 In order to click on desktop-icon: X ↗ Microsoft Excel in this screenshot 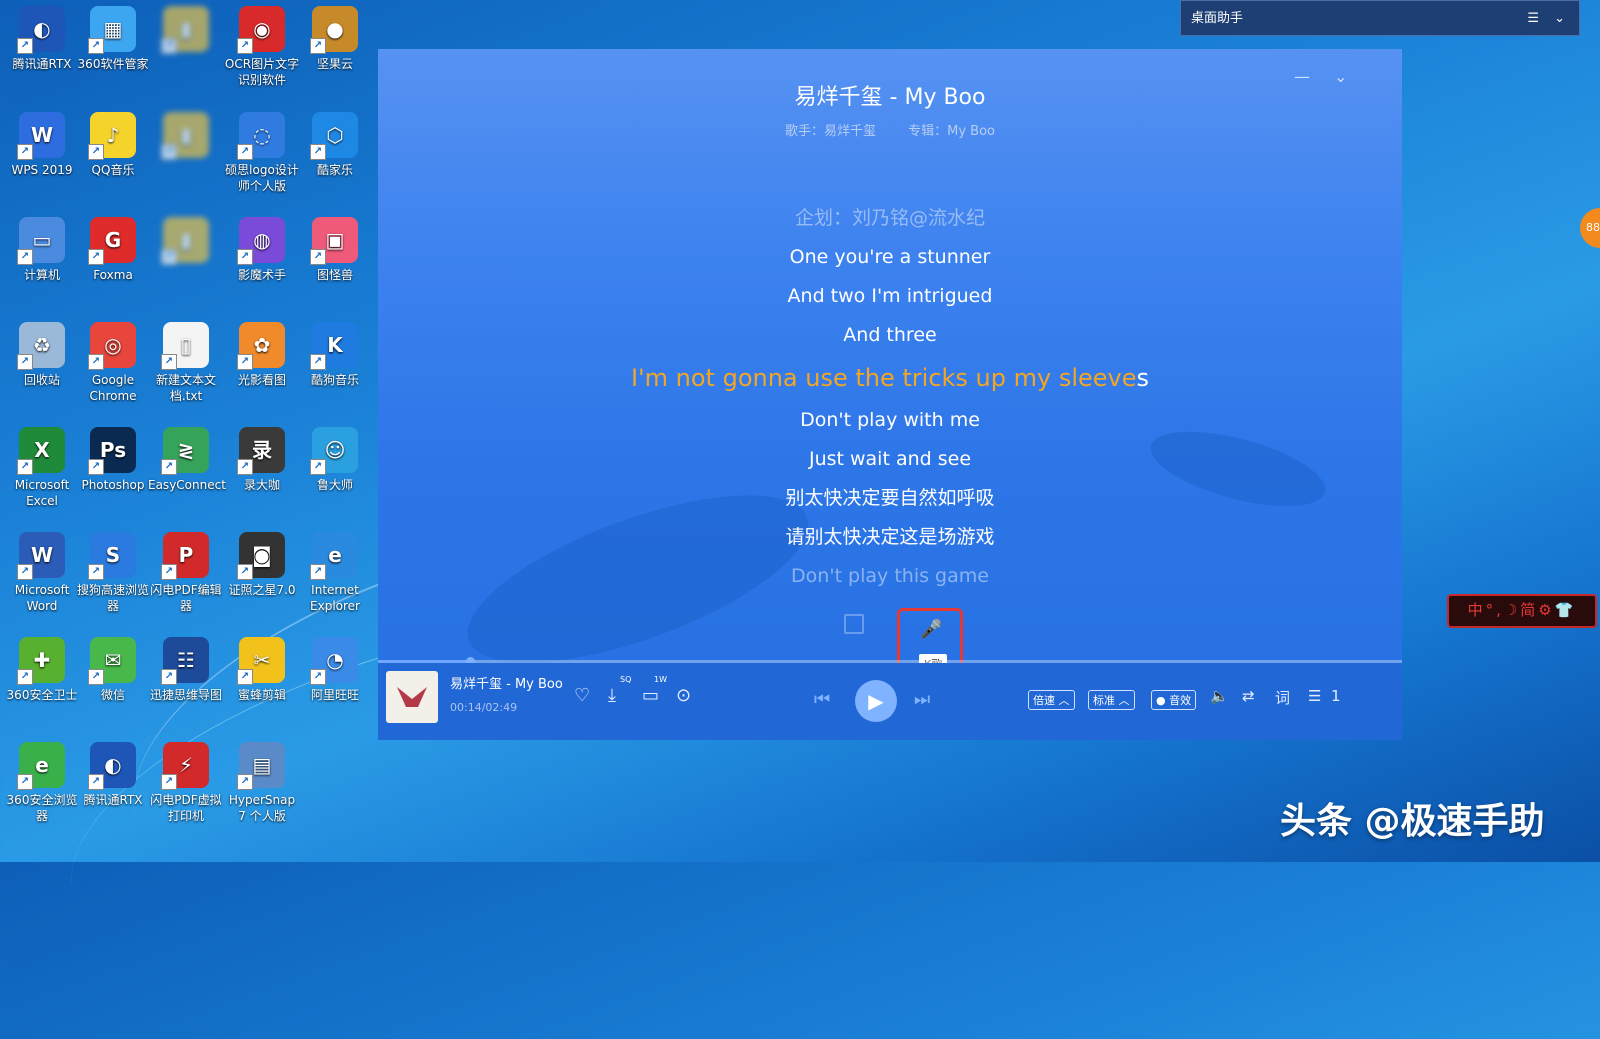, I will do `click(42, 468)`.